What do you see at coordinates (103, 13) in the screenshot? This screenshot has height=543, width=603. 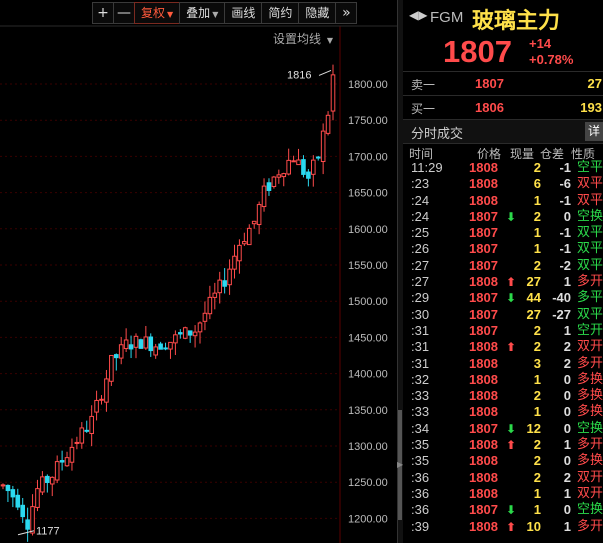 I see `zoom-in-button: +` at bounding box center [103, 13].